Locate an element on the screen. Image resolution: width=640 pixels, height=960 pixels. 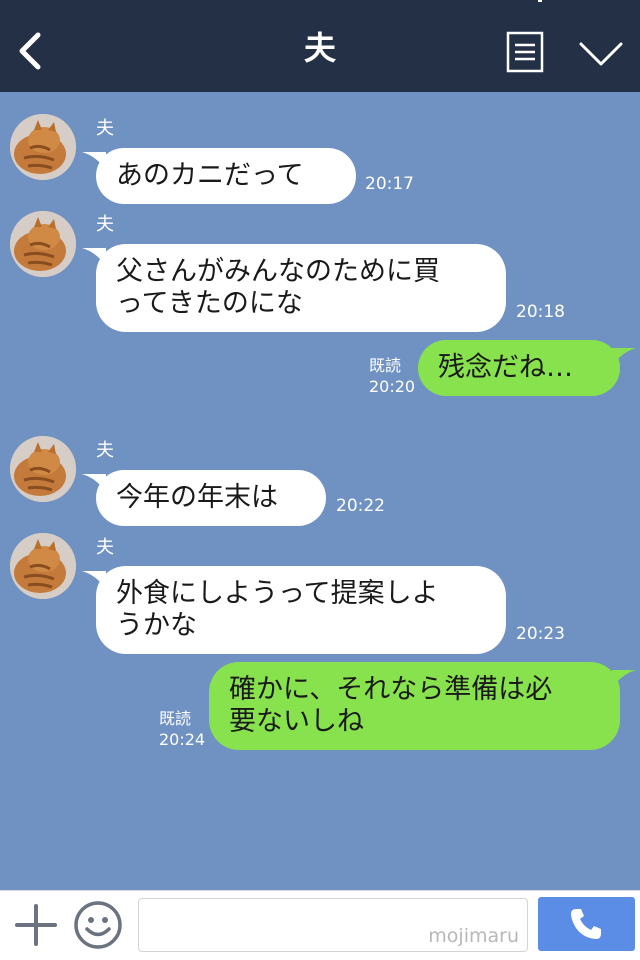
message-time: 20:24 is located at coordinates (182, 739).